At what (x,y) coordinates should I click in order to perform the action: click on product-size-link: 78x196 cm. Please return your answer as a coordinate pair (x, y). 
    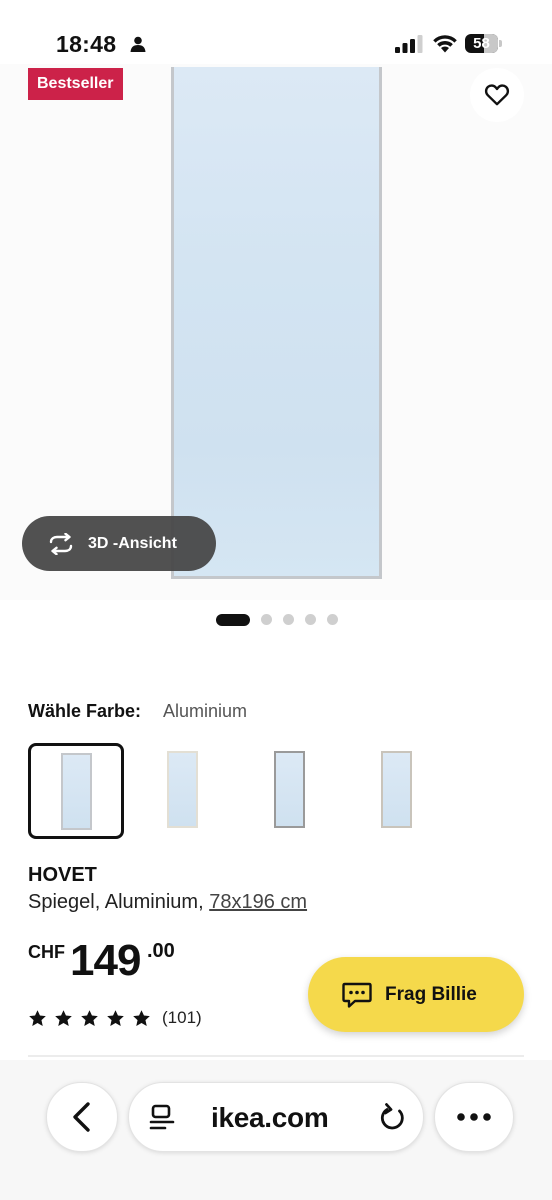
    Looking at the image, I should click on (258, 902).